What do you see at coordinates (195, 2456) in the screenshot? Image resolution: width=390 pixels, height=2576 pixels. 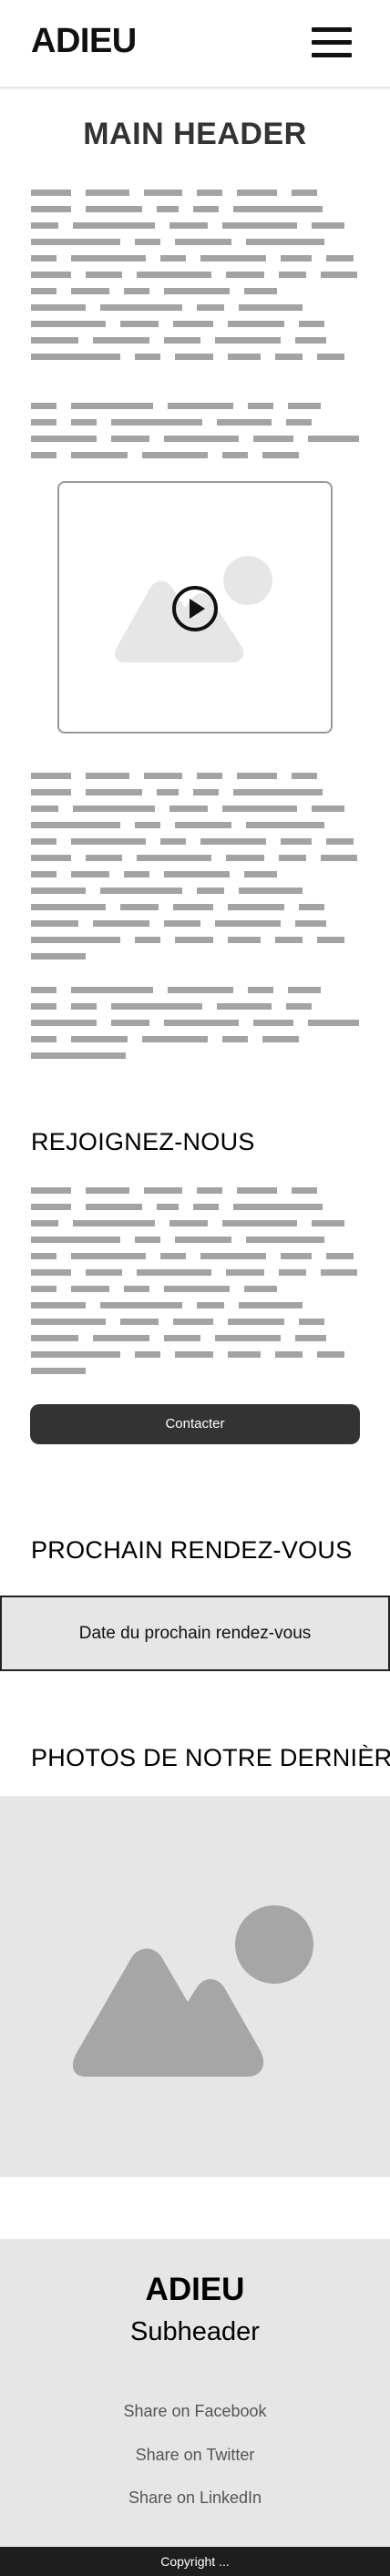 I see `share-twitter-link: Share on Twitter` at bounding box center [195, 2456].